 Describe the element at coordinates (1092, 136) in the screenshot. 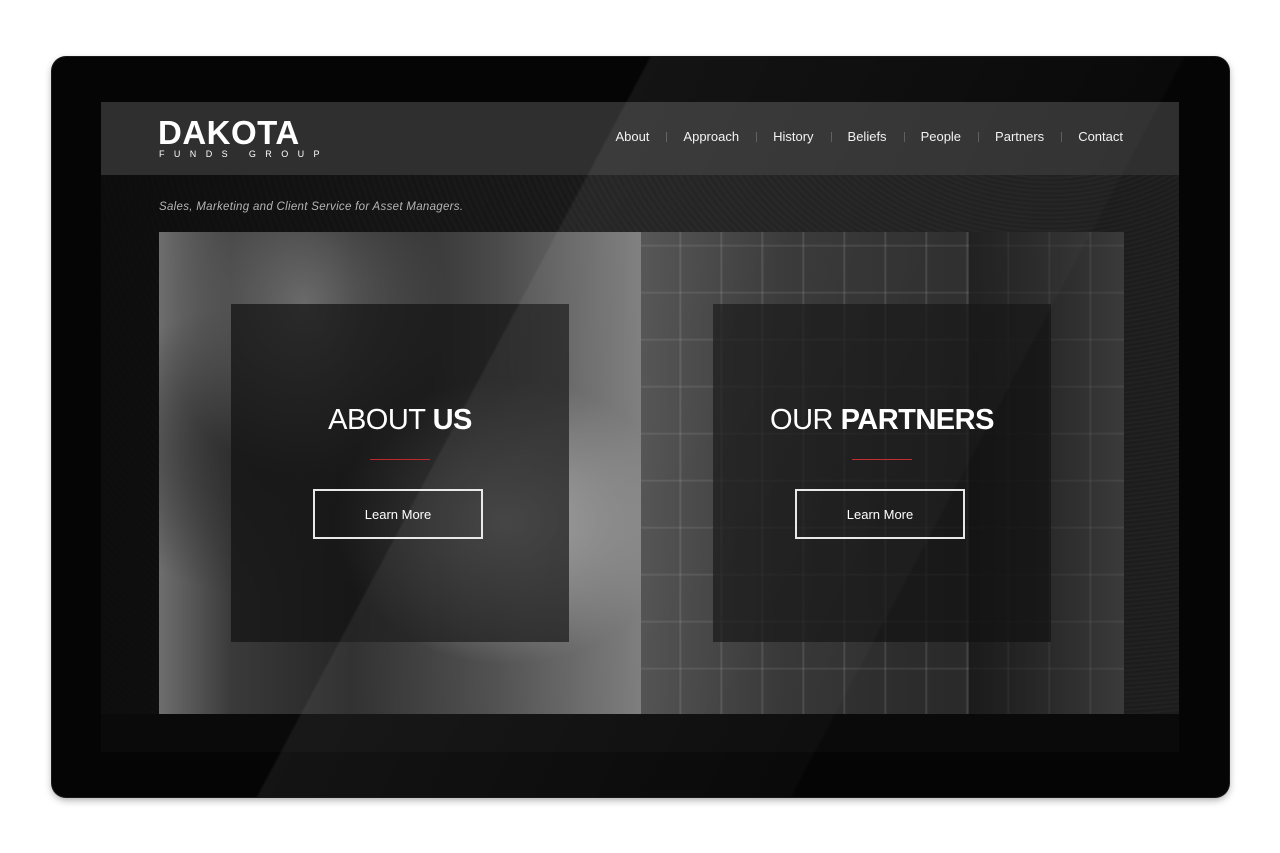

I see `nav-item-contact: Contact` at that location.